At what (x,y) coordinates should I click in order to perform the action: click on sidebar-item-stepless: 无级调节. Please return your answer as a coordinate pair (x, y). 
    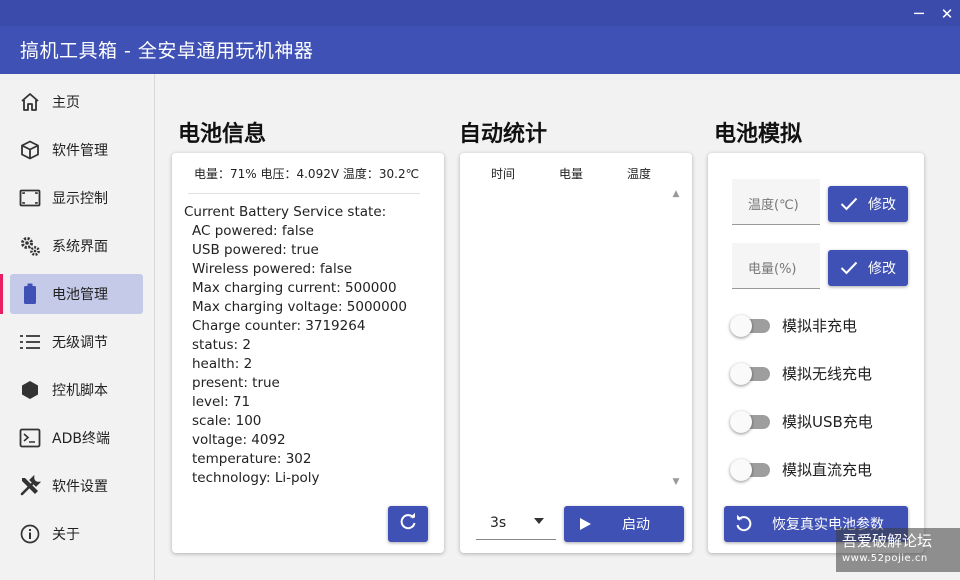
    Looking at the image, I should click on (76, 342).